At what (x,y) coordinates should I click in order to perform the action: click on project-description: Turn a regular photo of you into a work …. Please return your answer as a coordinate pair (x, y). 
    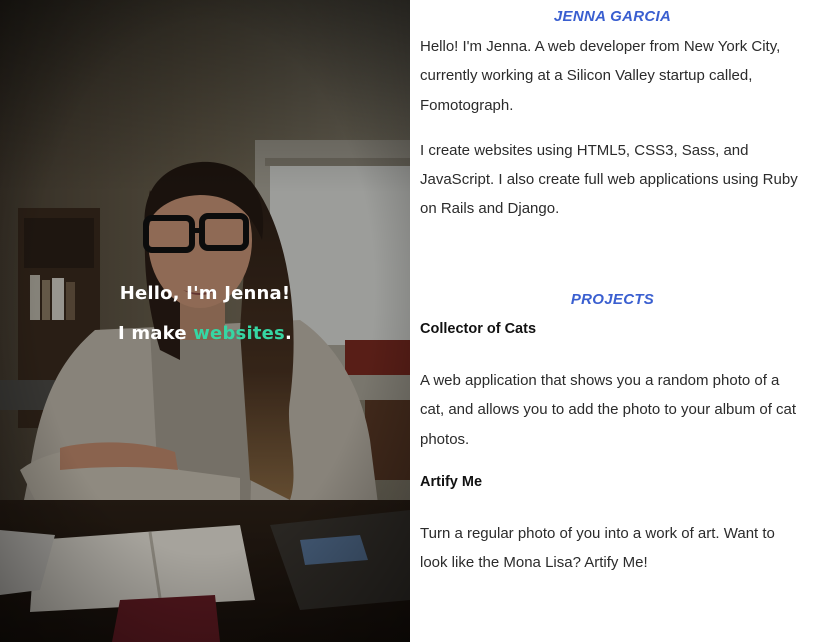
    Looking at the image, I should click on (597, 548).